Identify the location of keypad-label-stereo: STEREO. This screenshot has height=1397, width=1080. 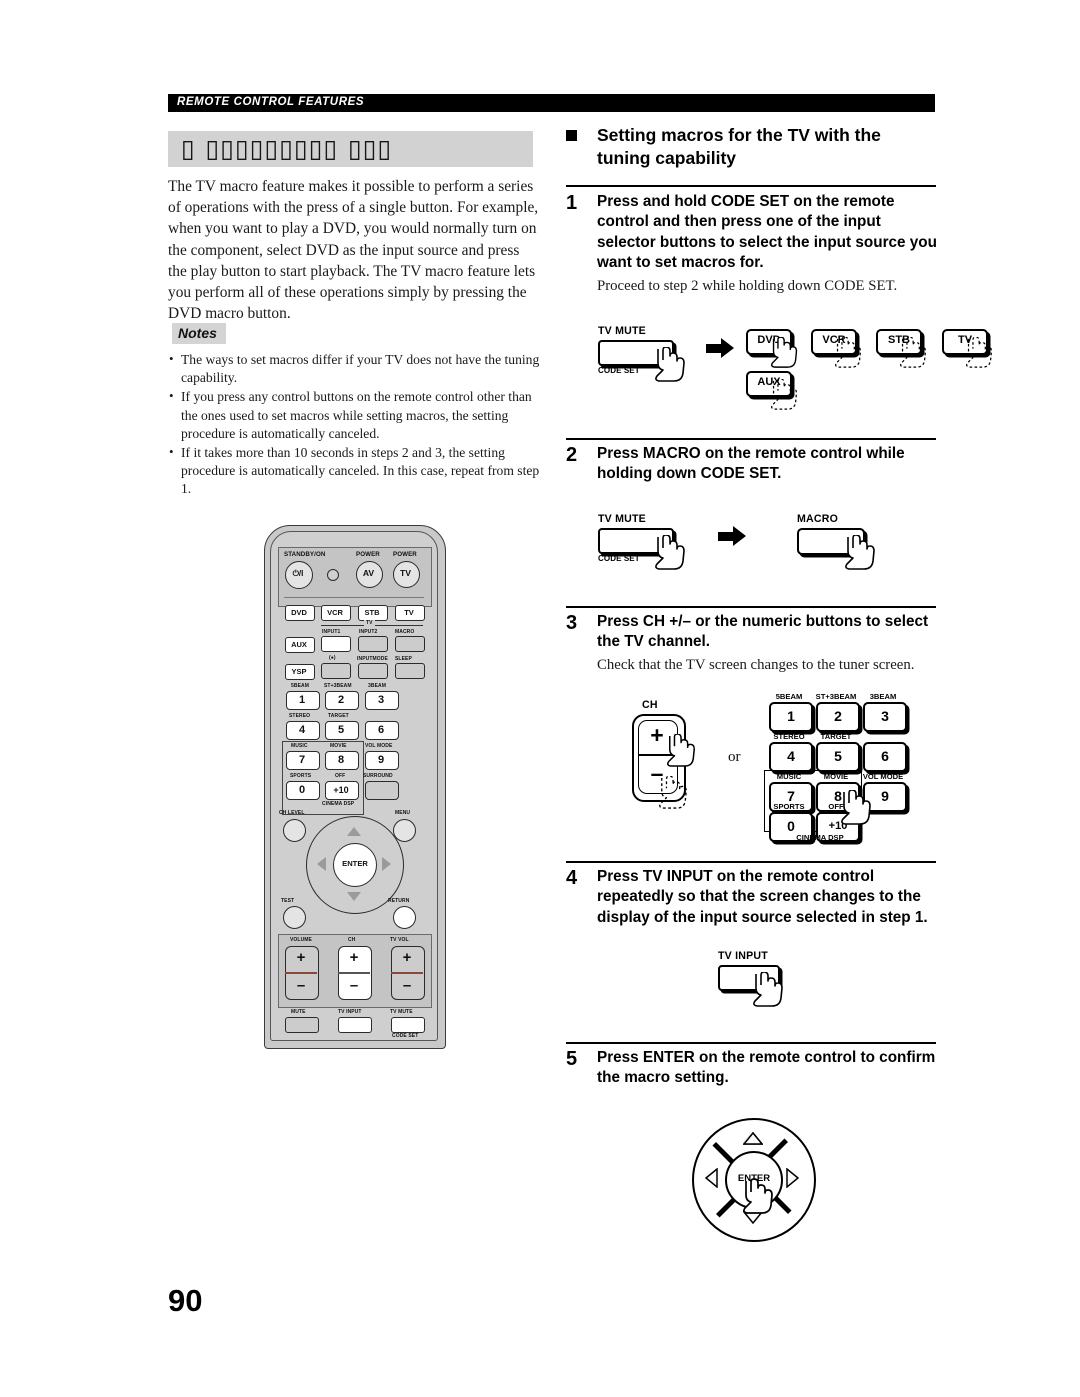
(300, 716).